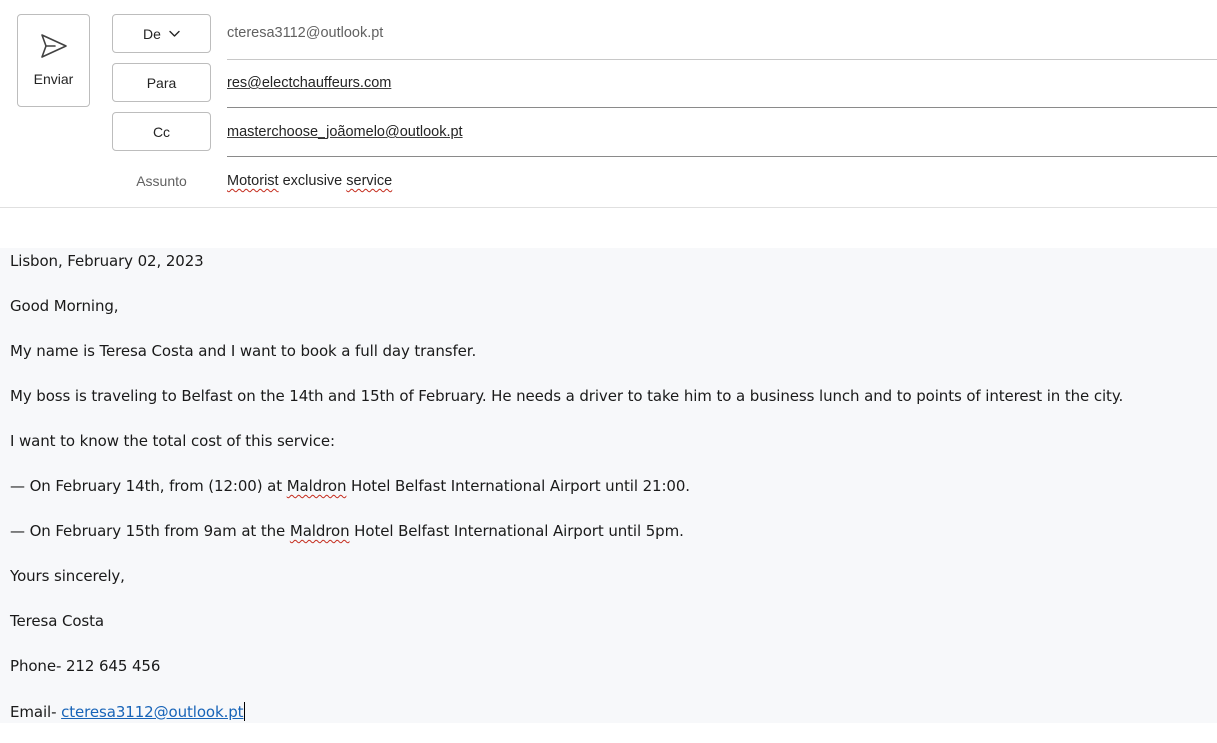 This screenshot has height=743, width=1217. I want to click on email-label: Email-, so click(36, 712).